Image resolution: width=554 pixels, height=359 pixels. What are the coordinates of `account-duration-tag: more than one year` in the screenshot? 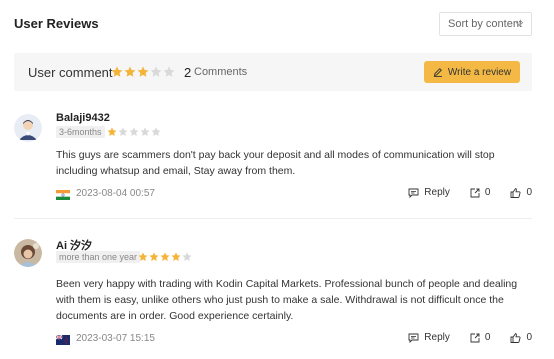 It's located at (98, 257).